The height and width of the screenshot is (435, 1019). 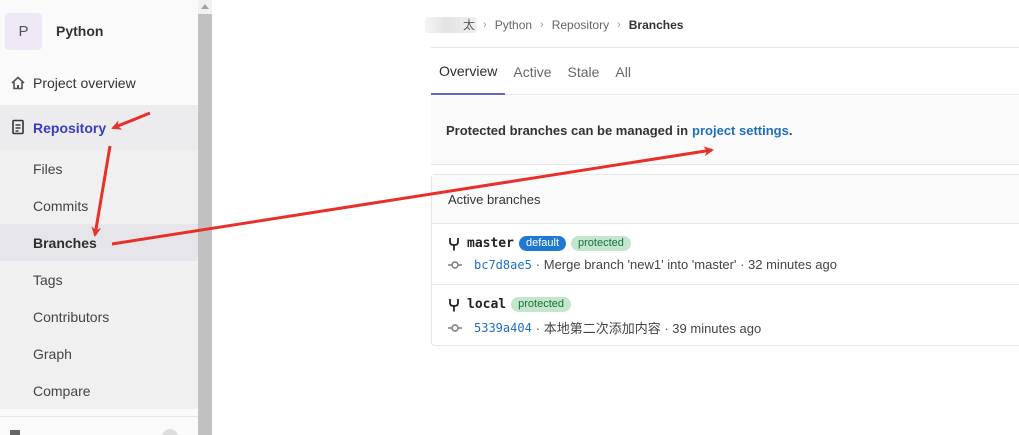 What do you see at coordinates (99, 168) in the screenshot?
I see `sidebar-subitem-files: Files` at bounding box center [99, 168].